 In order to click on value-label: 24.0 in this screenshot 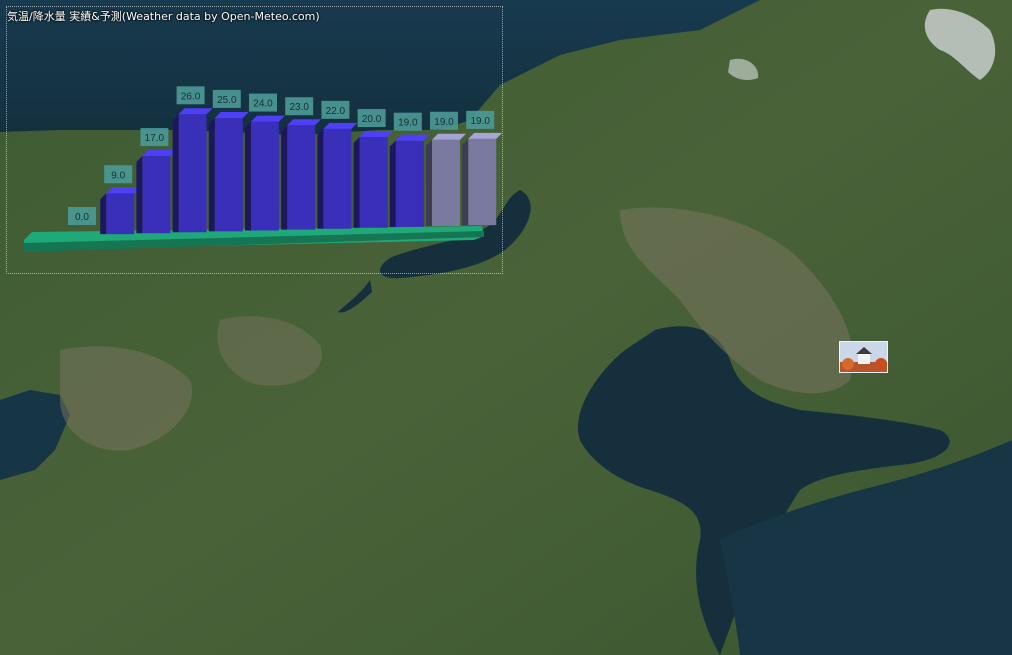, I will do `click(263, 104)`.